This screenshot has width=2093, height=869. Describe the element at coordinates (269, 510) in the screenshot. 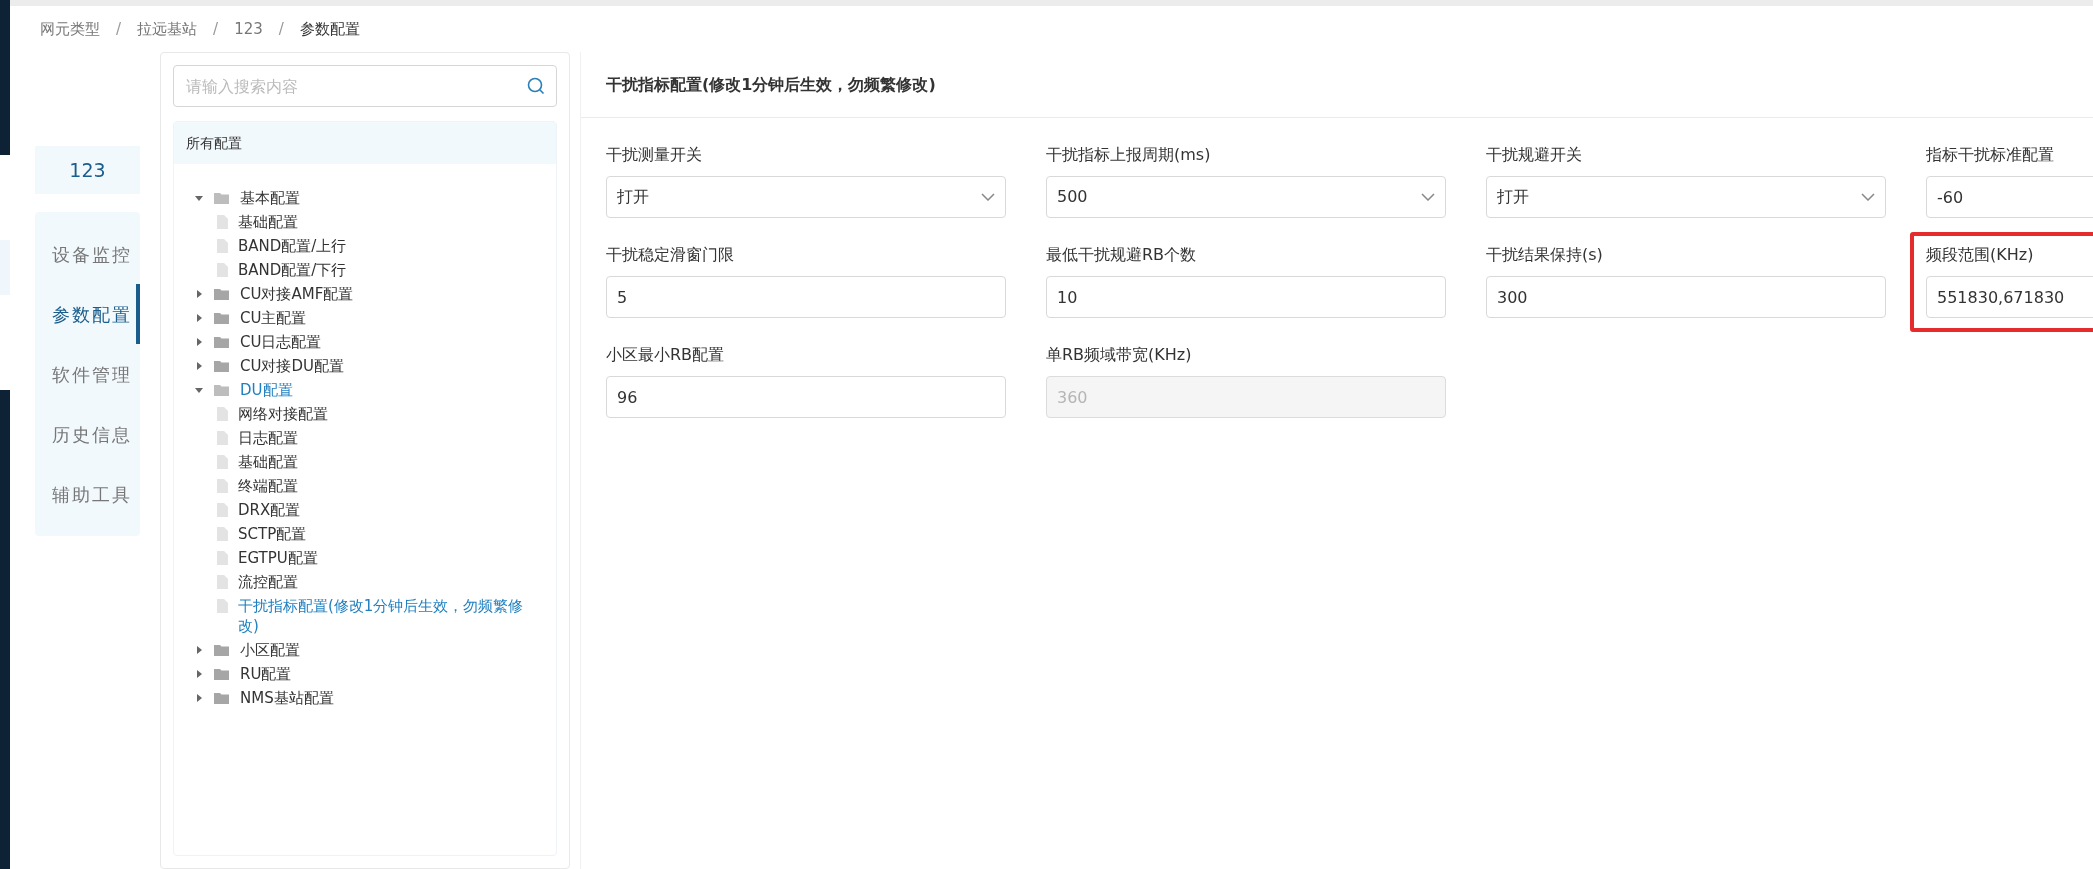

I see `tree-item: DRX配置` at that location.